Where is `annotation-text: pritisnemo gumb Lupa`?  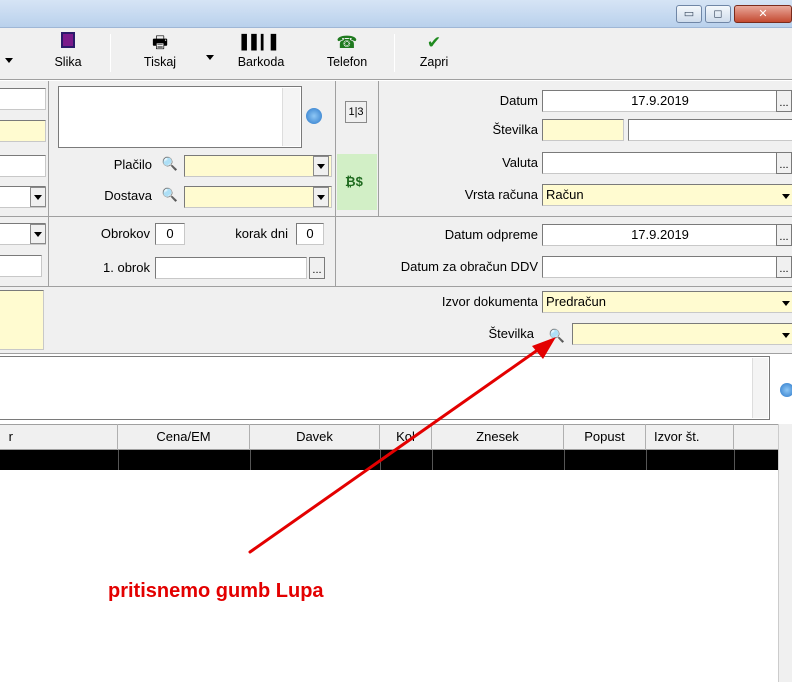
annotation-text: pritisnemo gumb Lupa is located at coordinates (216, 591).